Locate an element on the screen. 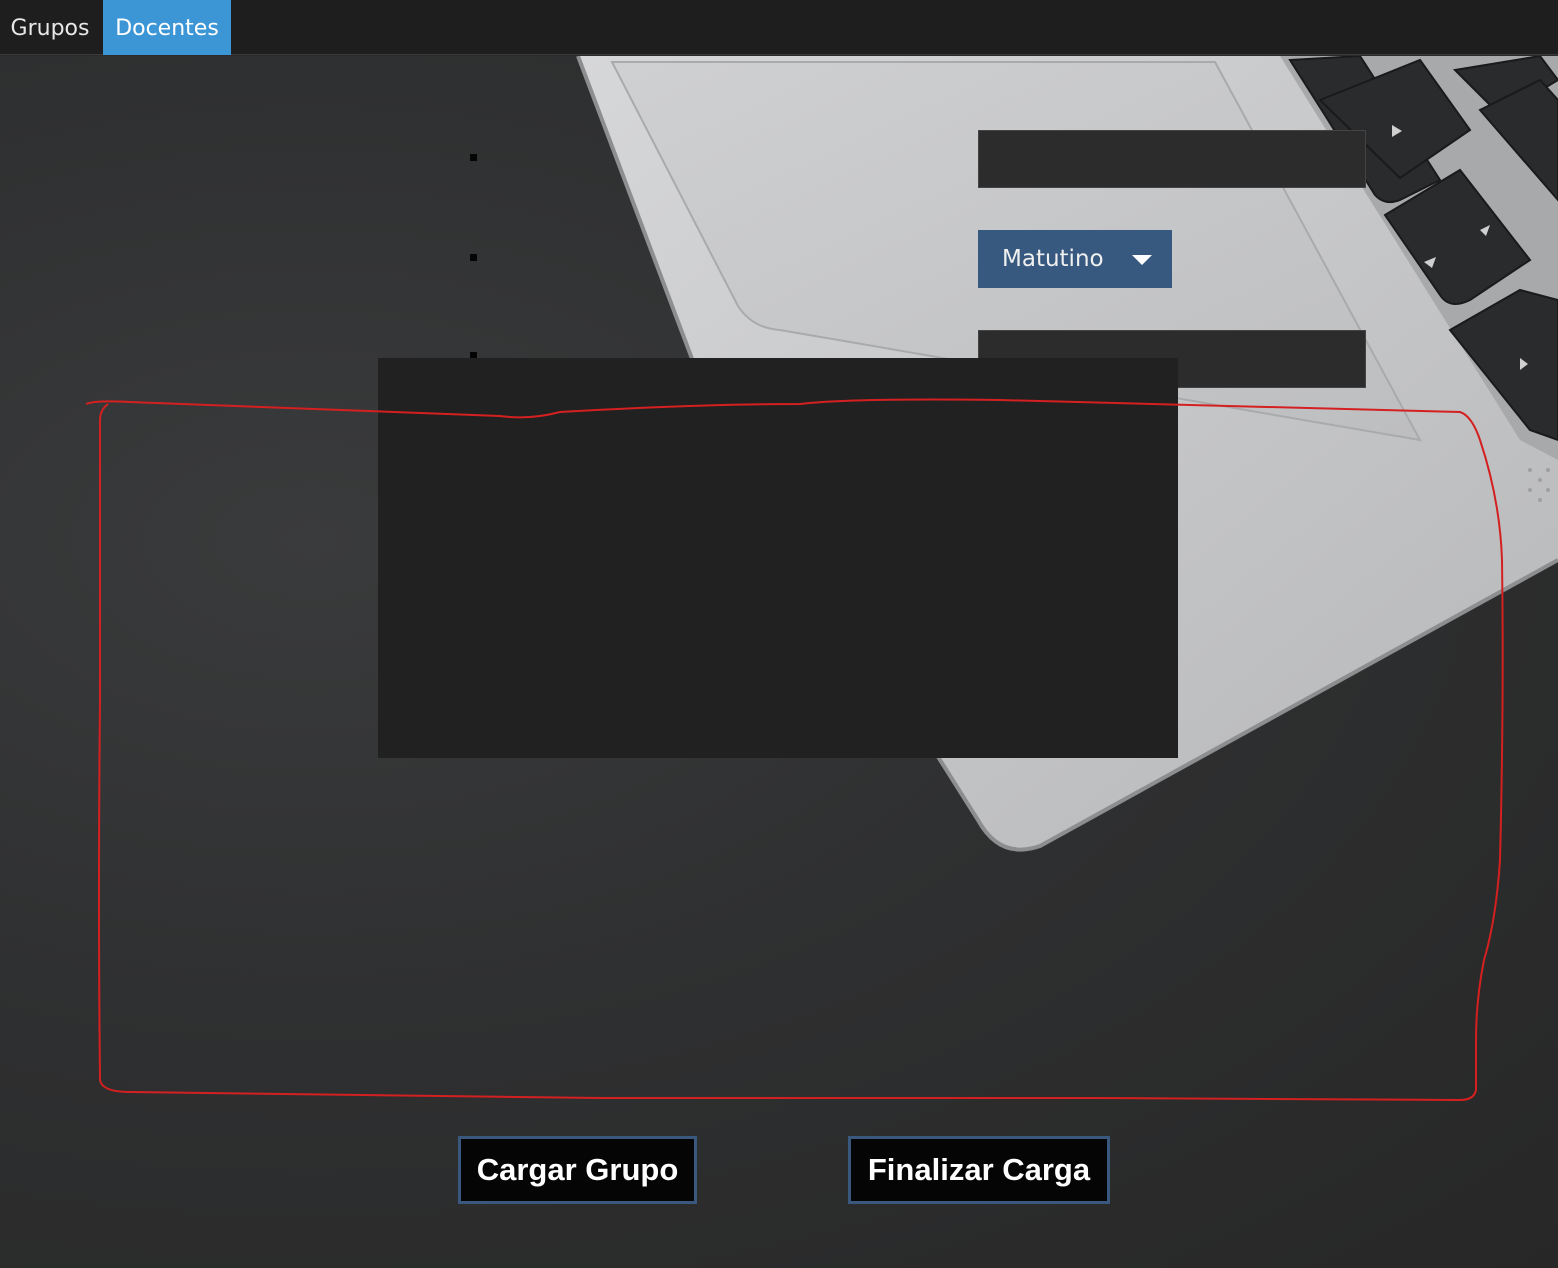  finish-load-button: Finalizar Carga is located at coordinates (979, 1170).